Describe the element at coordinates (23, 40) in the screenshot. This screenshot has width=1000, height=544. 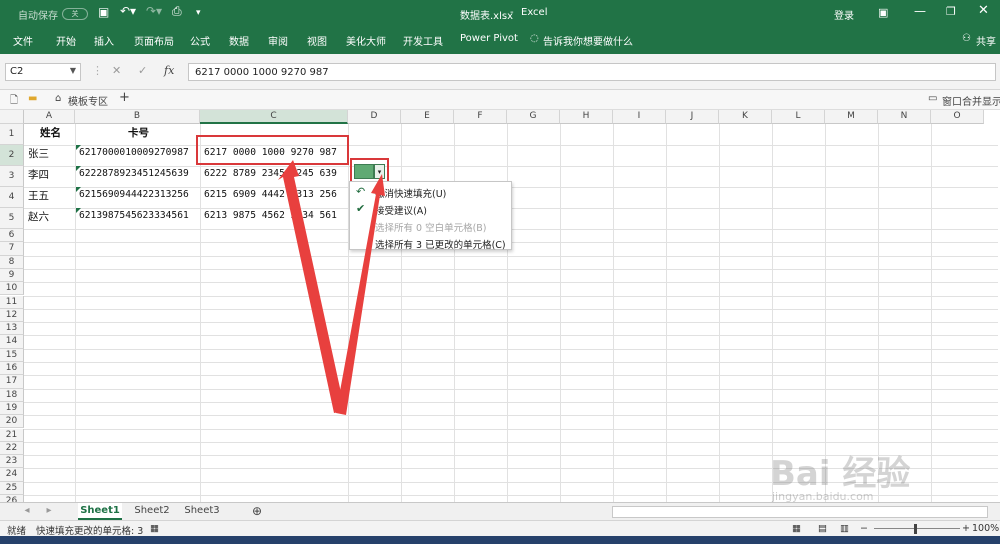
I see `tab-file: 文件` at that location.